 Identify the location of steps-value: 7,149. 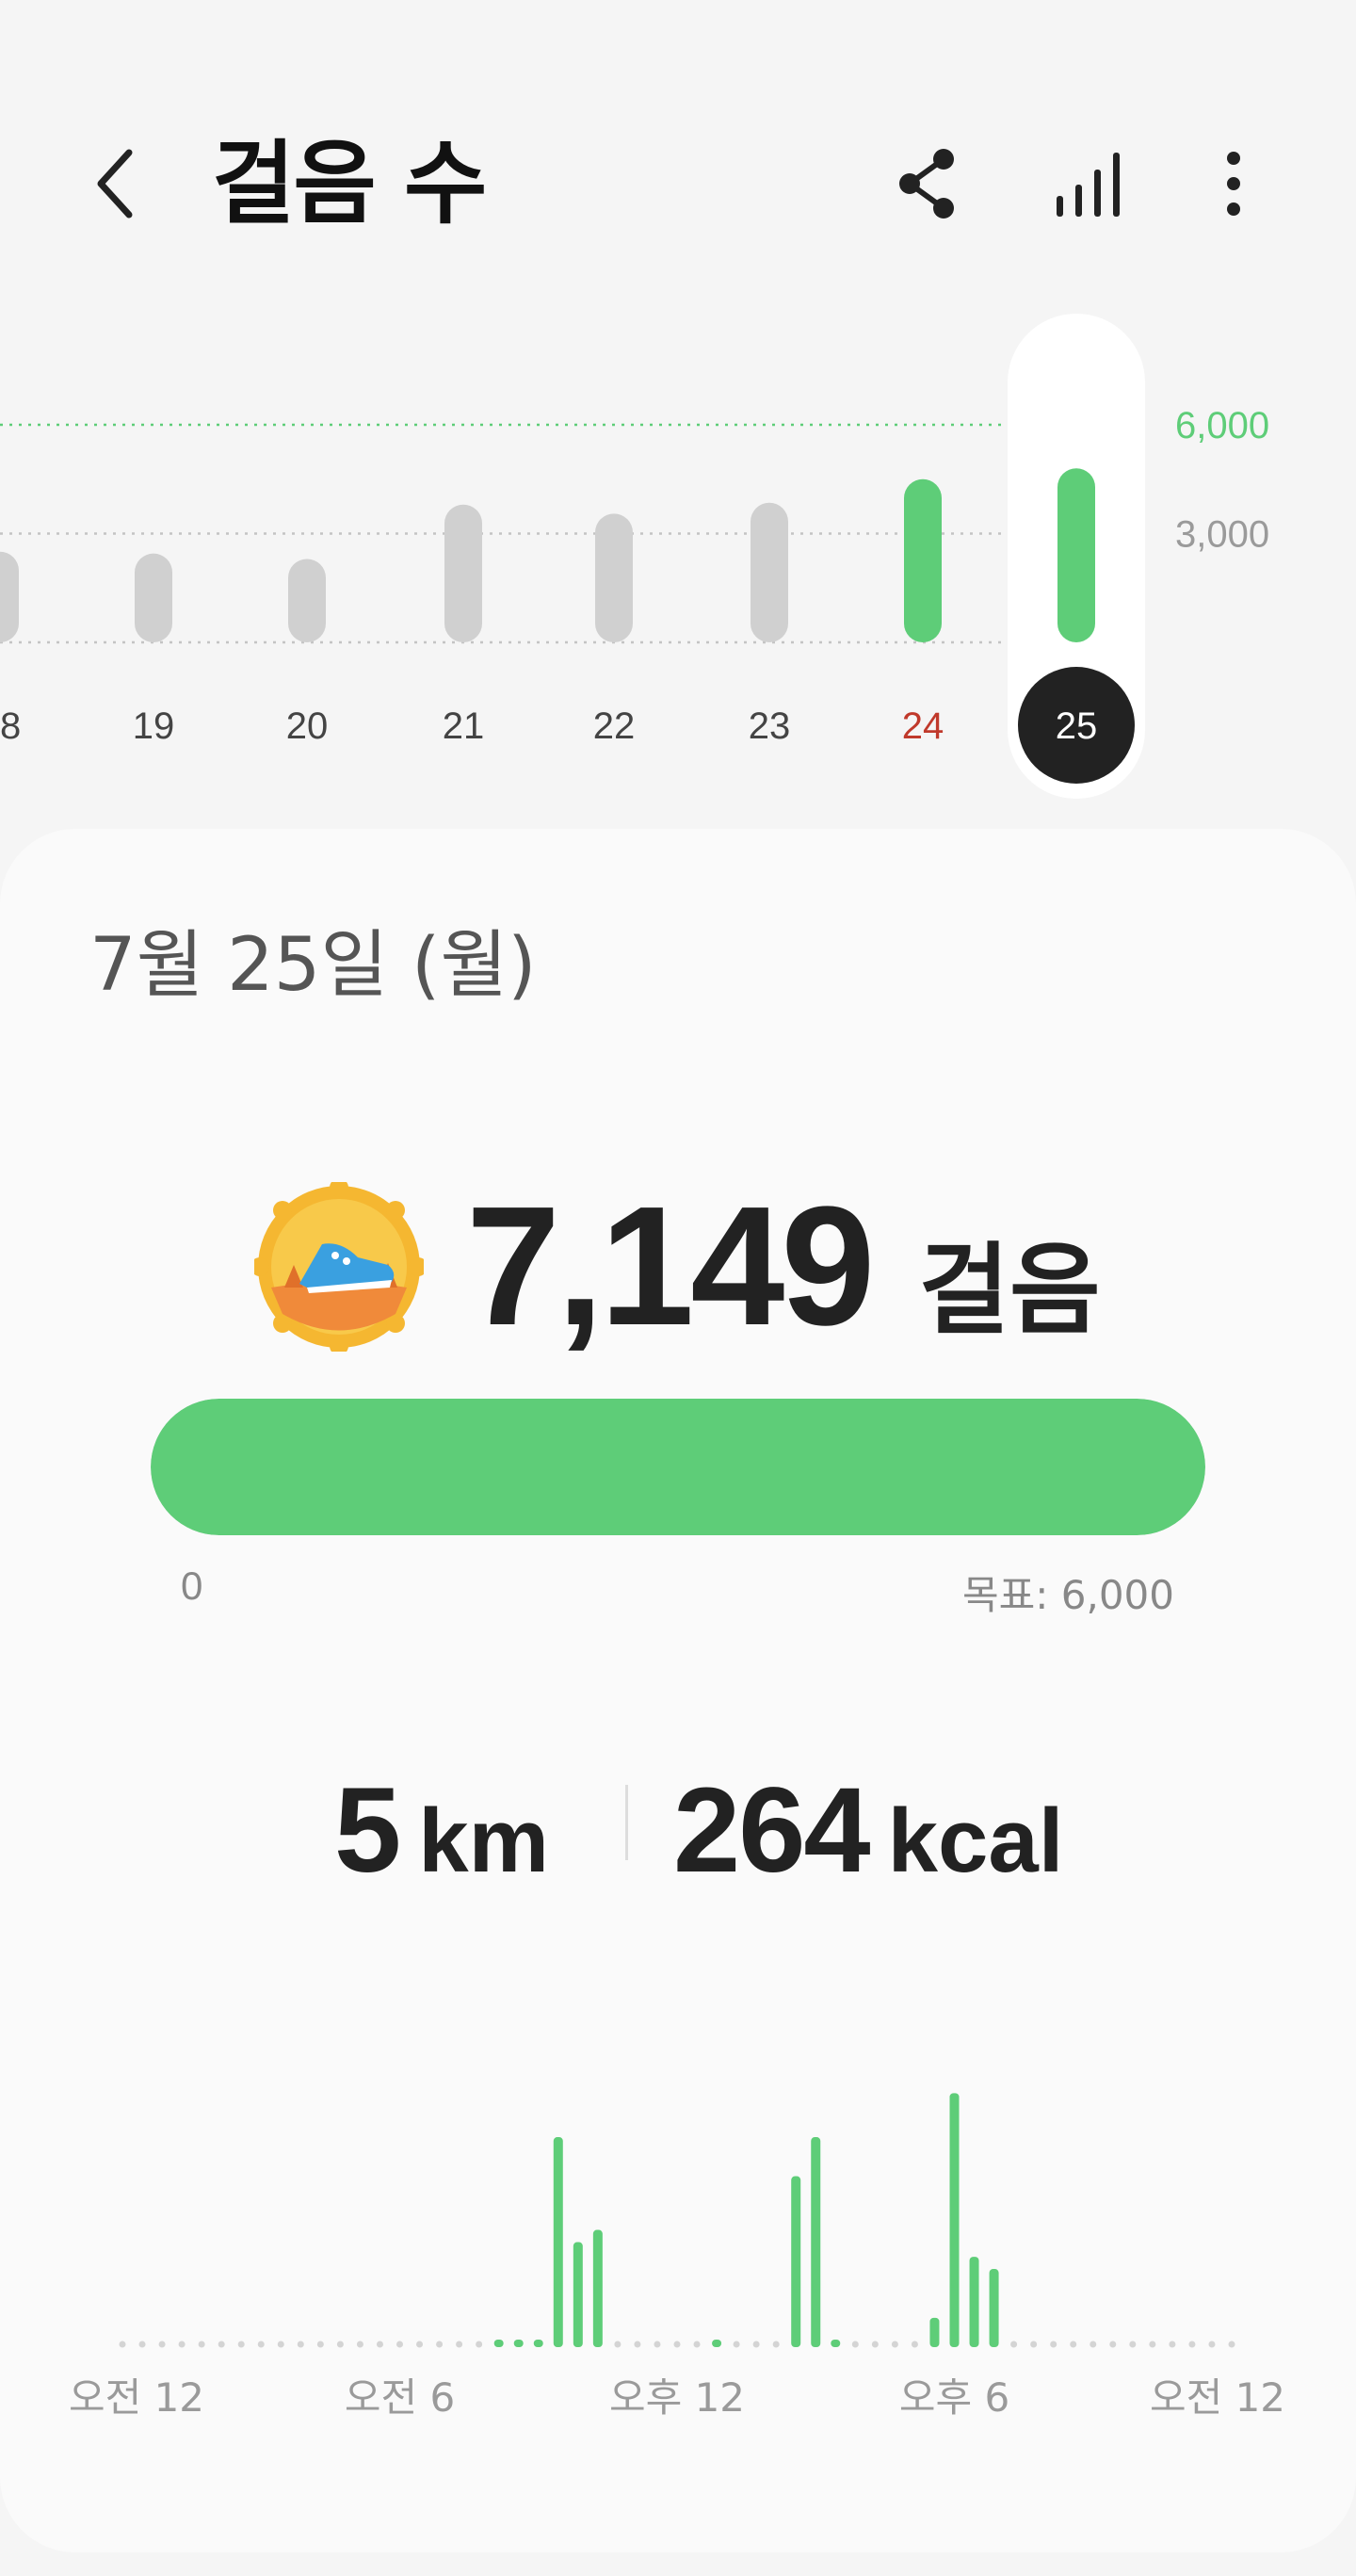
(670, 1266).